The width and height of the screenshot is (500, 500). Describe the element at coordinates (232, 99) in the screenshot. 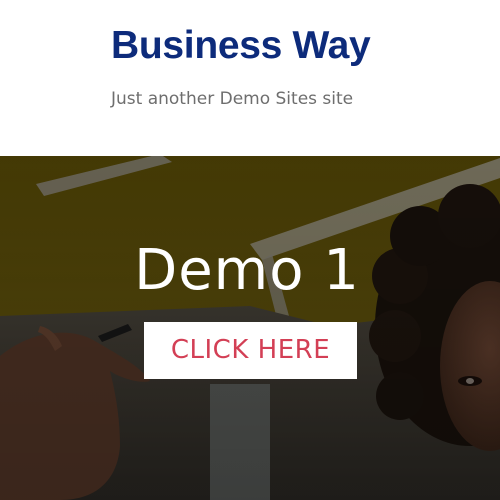

I see `site-tagline: Just another Demo Sites site` at that location.